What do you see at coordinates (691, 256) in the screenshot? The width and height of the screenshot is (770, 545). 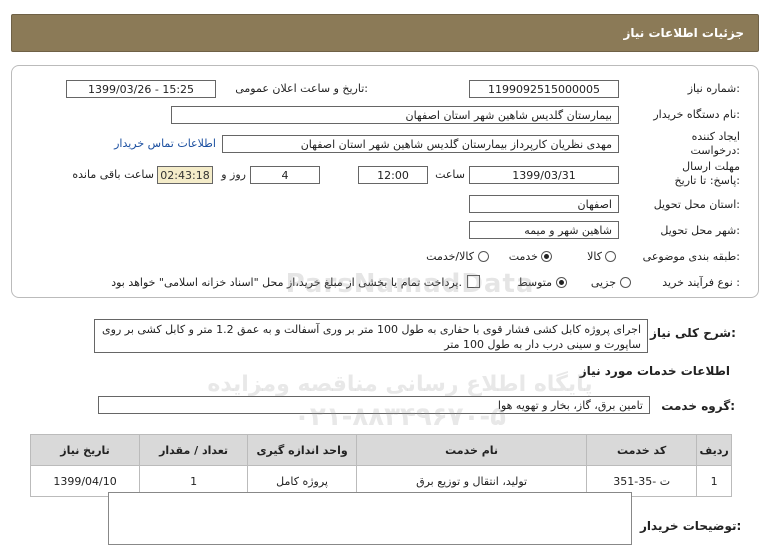 I see `category-label: طبقه بندی موضوعی:` at bounding box center [691, 256].